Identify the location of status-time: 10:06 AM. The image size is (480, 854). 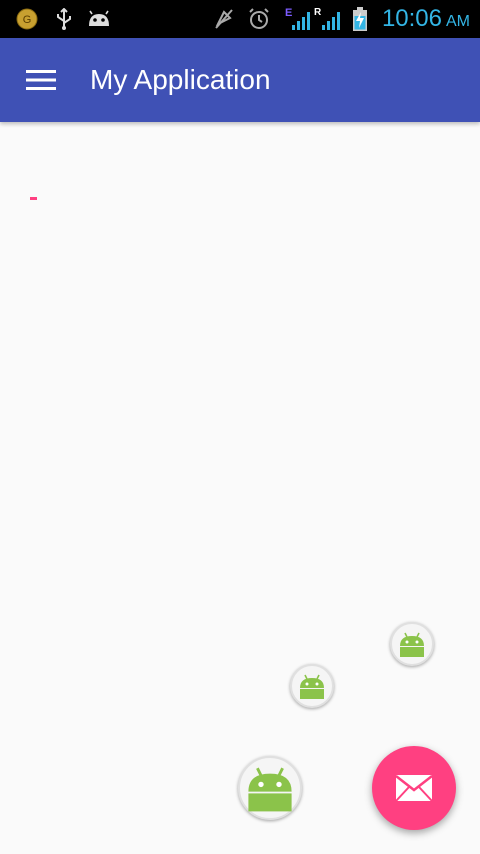
(426, 19).